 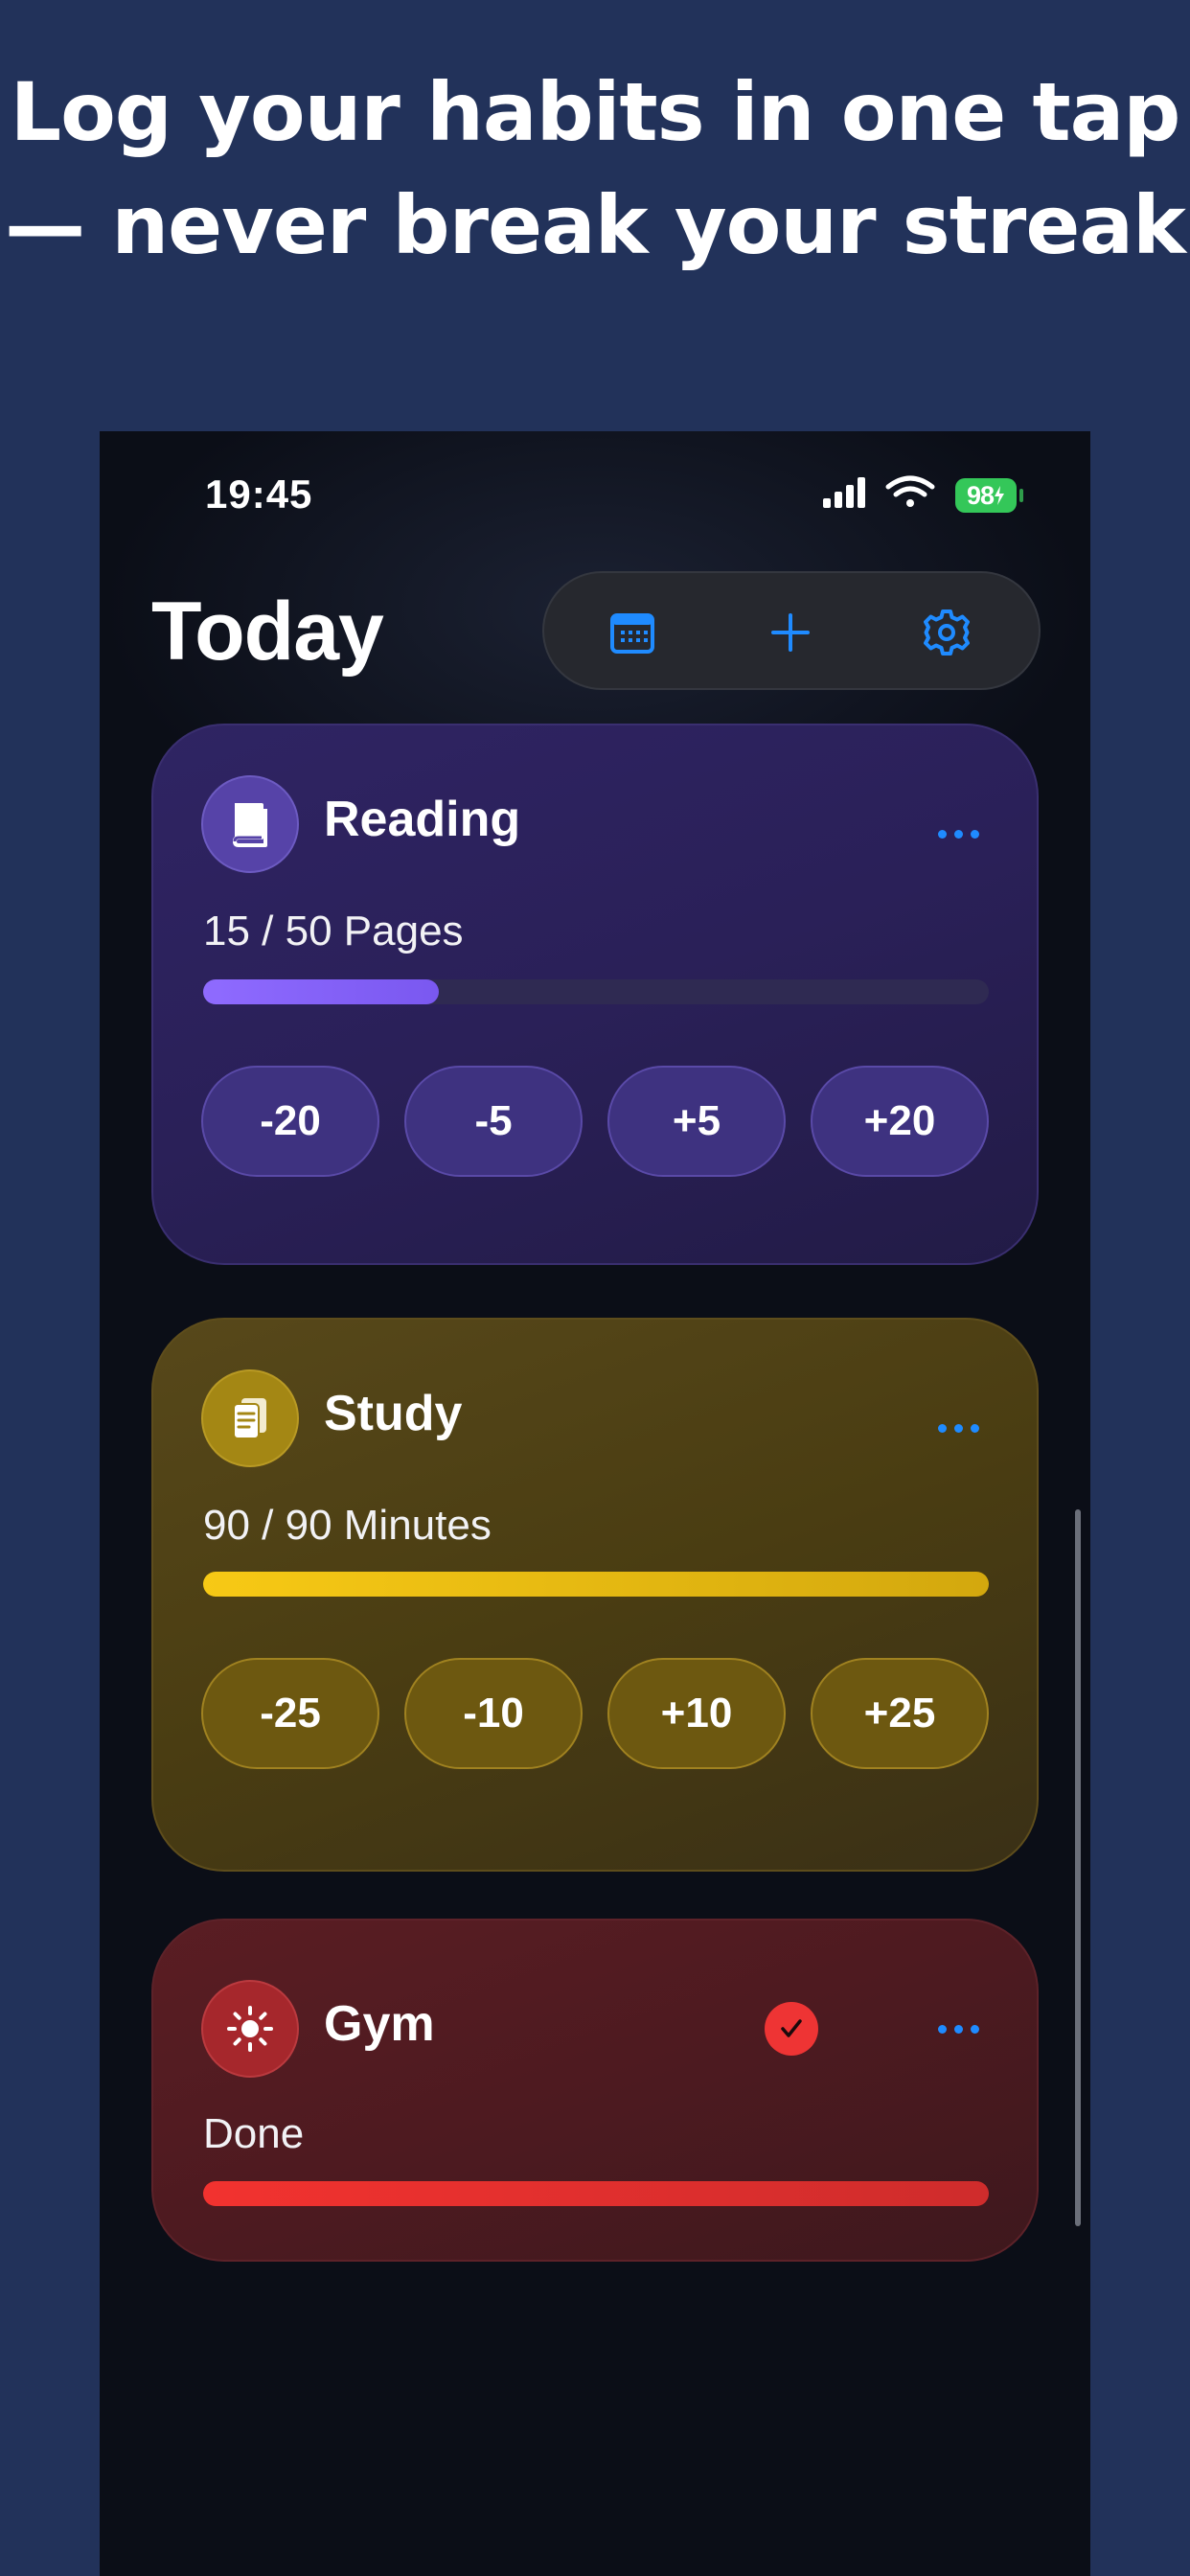 I want to click on decrement-25-button: -25, so click(x=290, y=1713).